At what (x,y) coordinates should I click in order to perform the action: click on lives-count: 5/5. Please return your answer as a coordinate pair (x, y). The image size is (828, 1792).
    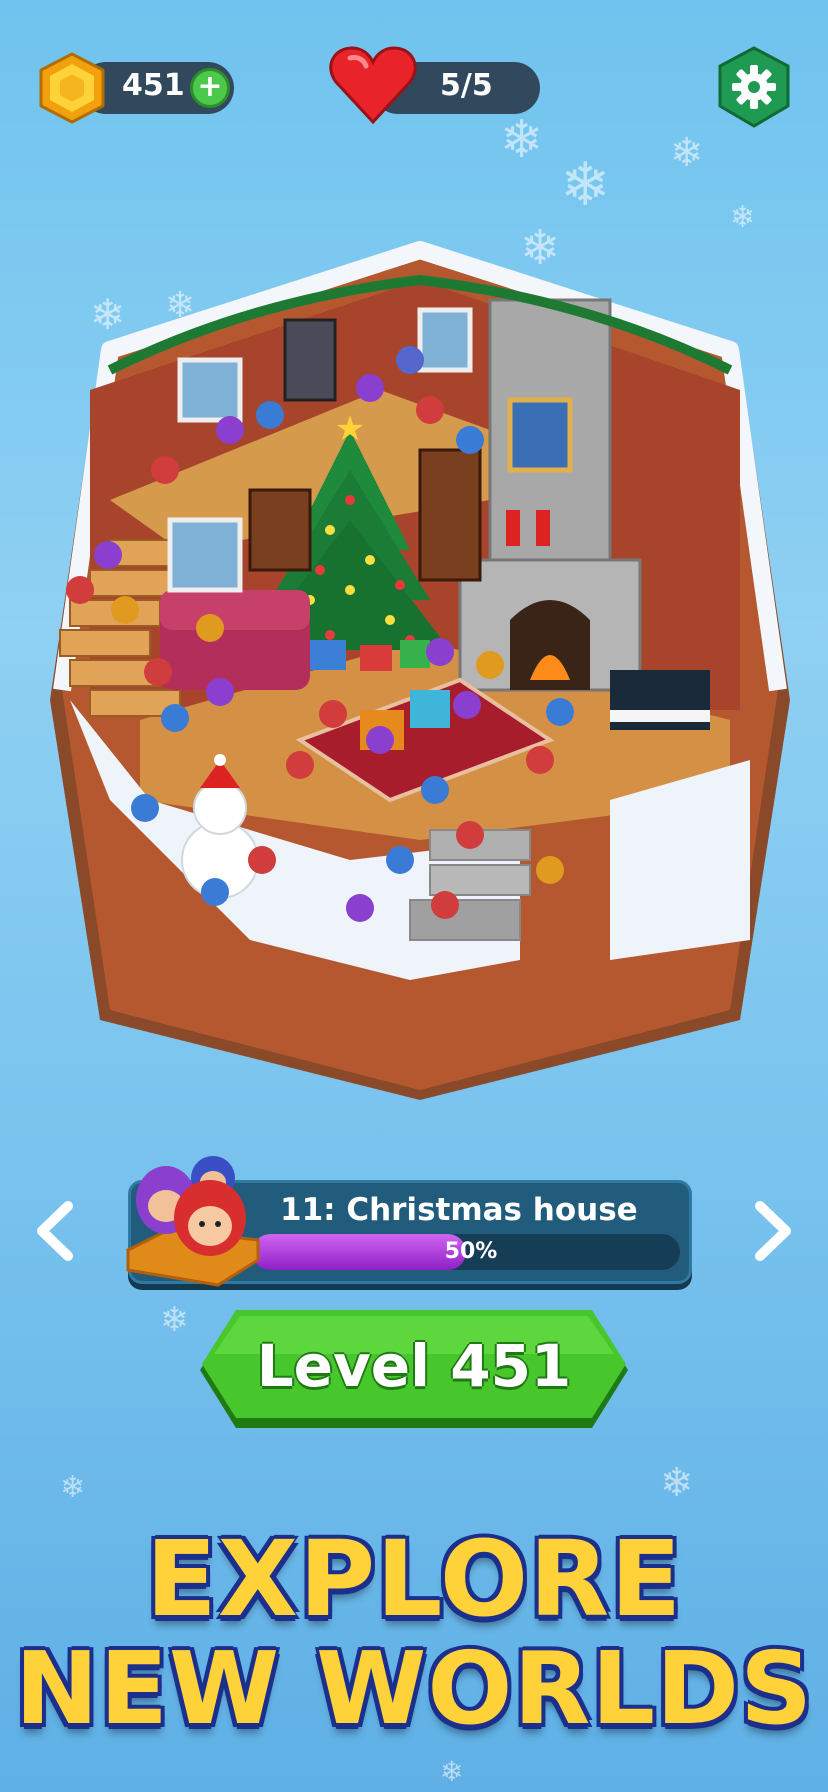
    Looking at the image, I should click on (466, 85).